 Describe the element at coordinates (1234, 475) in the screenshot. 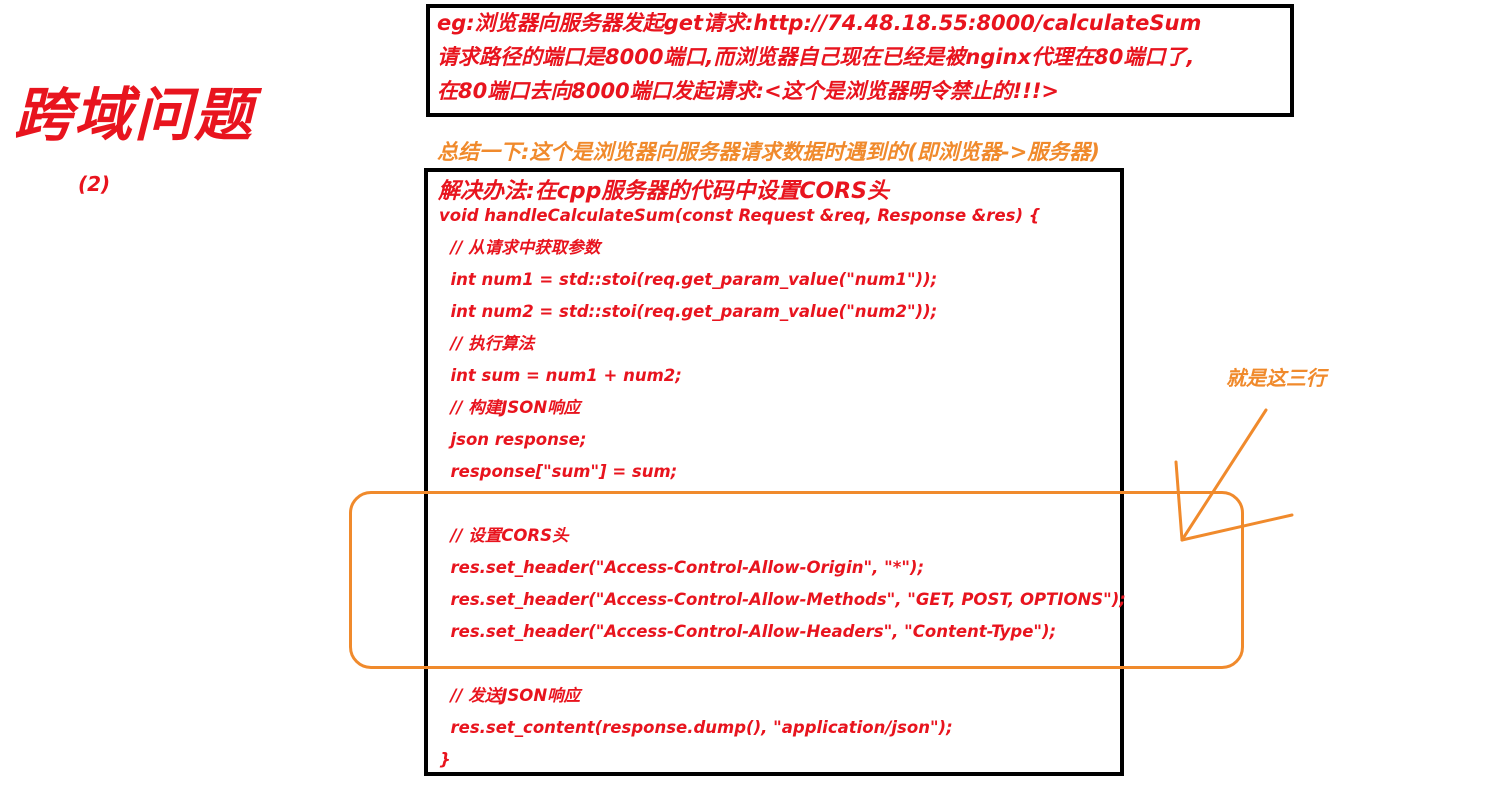

I see `arrow-icon` at that location.